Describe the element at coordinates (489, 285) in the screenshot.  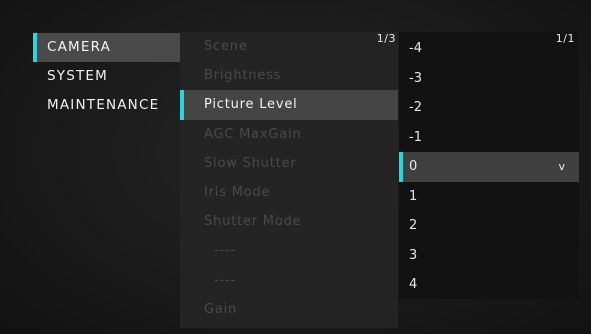
I see `value-option: 4` at that location.